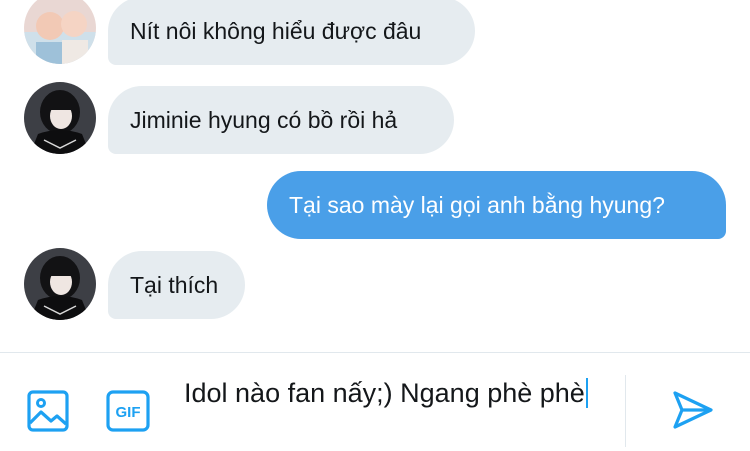  I want to click on message-bubble: Jiminie hyung có bồ rồi hả, so click(281, 120).